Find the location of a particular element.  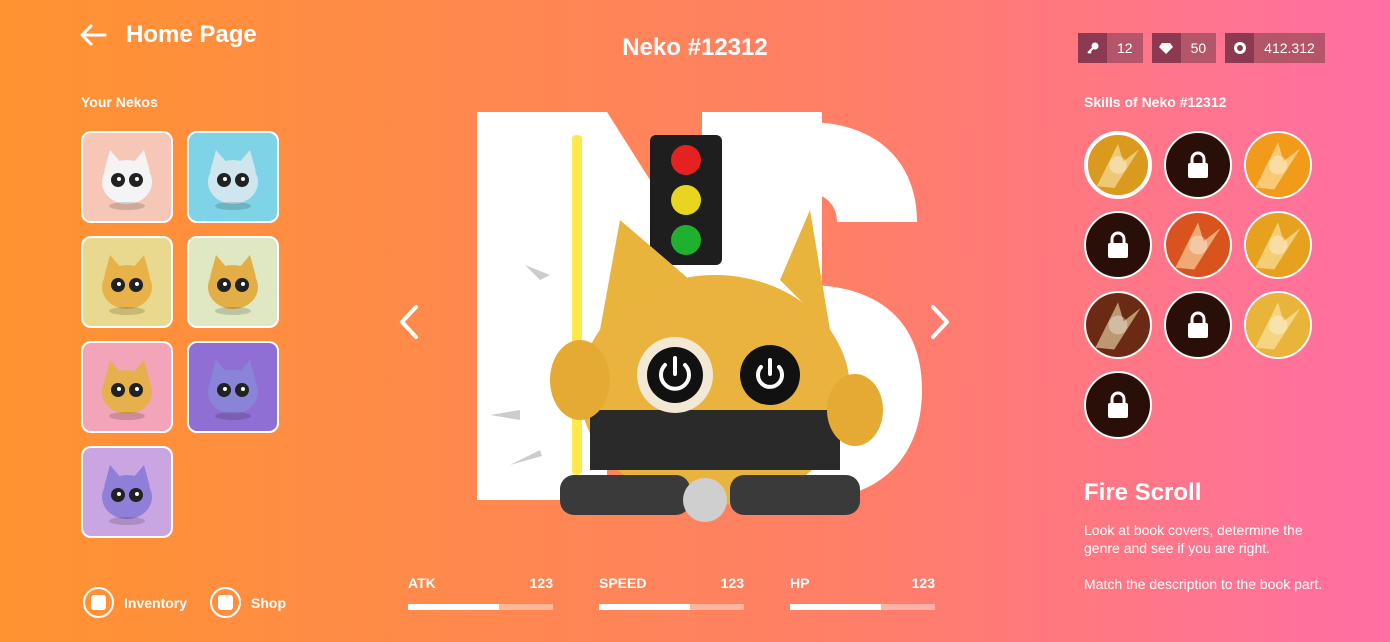

shop-label: Shop is located at coordinates (269, 602).